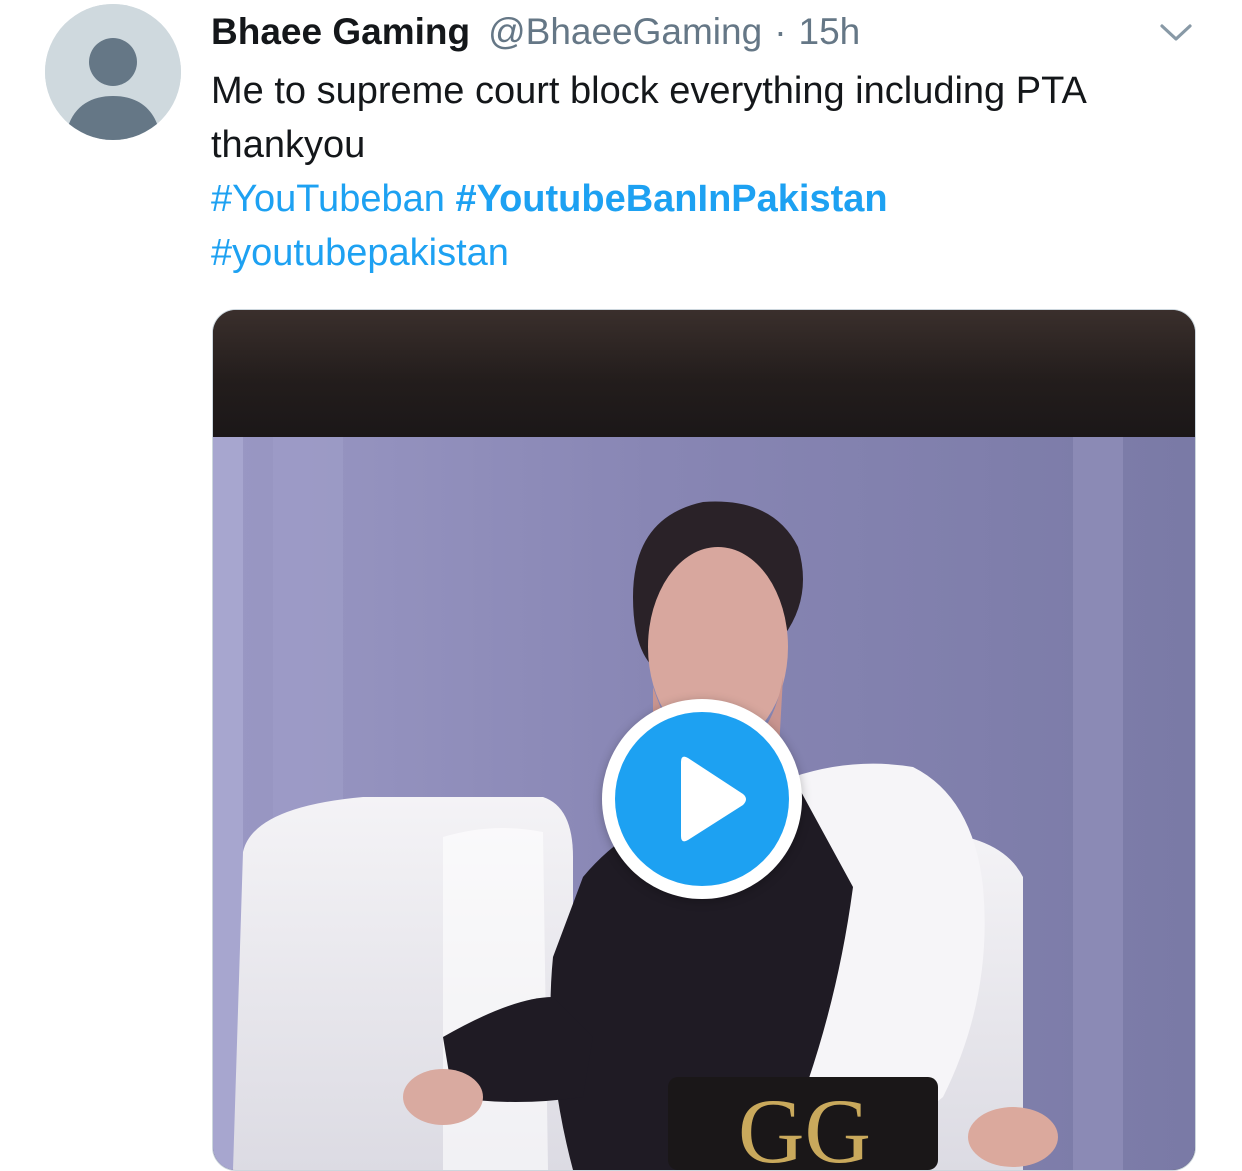 This screenshot has width=1242, height=1171. I want to click on tweet-header: Bhaee Gaming @BhaeeGaming · 15h, so click(535, 32).